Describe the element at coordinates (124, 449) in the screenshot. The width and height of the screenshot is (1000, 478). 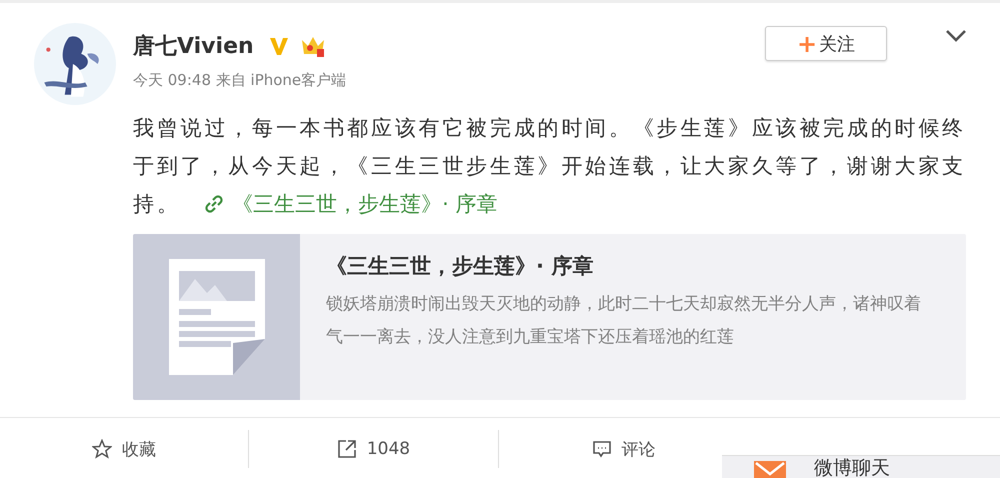
I see `favorite-button: 收藏` at that location.